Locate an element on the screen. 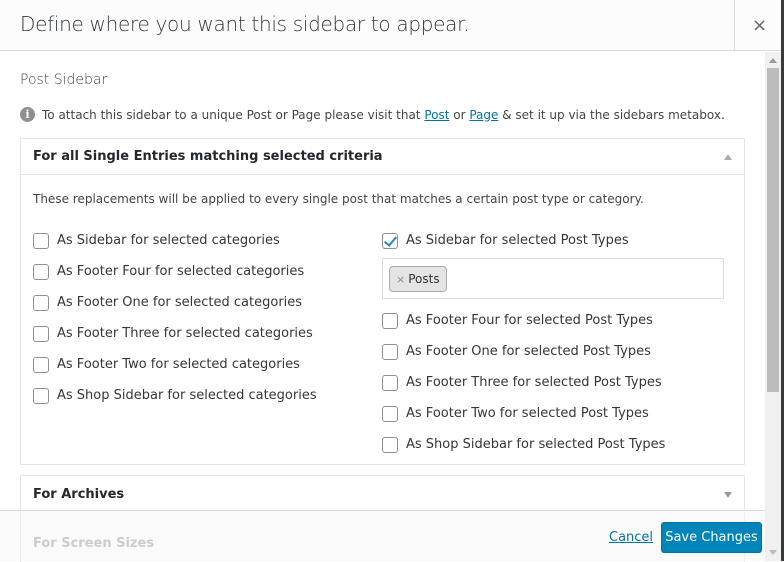 The width and height of the screenshot is (784, 562). info-icon: i is located at coordinates (27, 114).